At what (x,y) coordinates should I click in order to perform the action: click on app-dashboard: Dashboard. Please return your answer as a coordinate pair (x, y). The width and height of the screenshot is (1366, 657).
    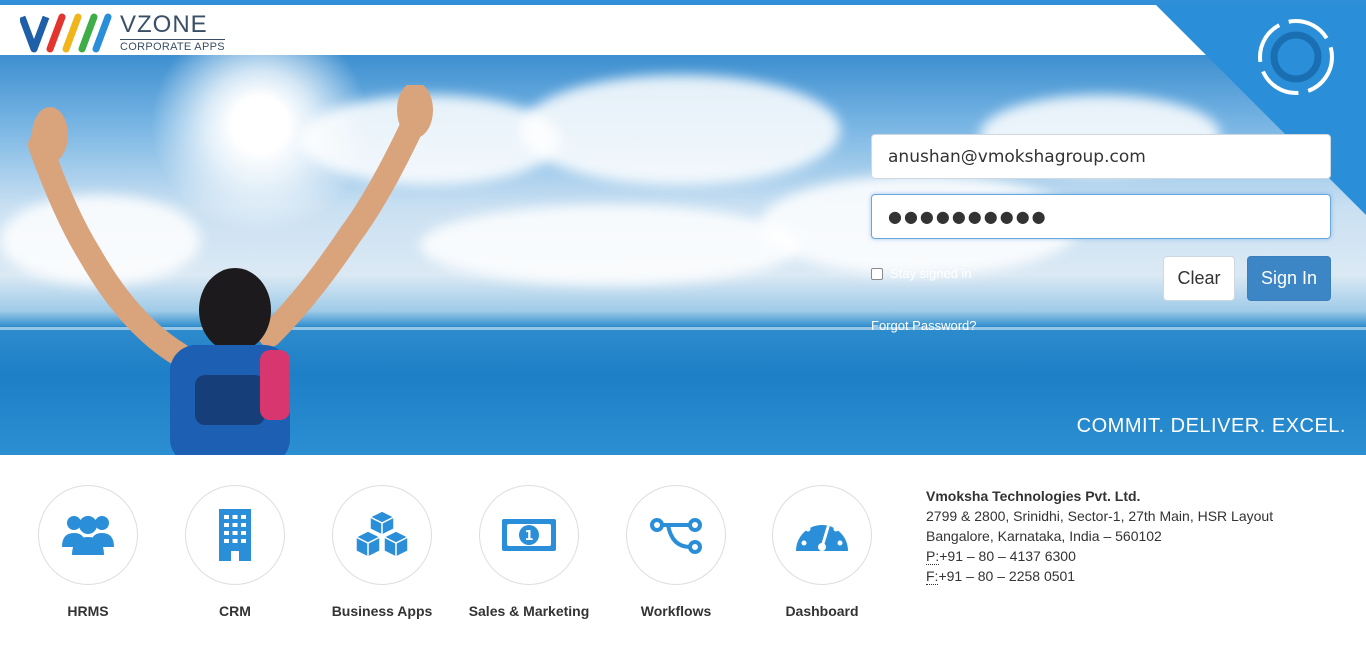
    Looking at the image, I should click on (822, 552).